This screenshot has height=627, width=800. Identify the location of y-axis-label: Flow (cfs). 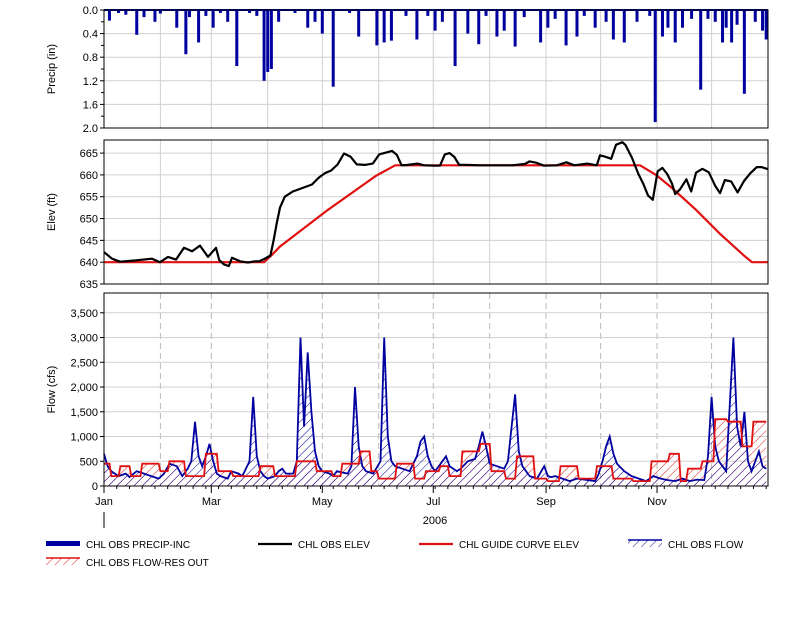
(52, 390).